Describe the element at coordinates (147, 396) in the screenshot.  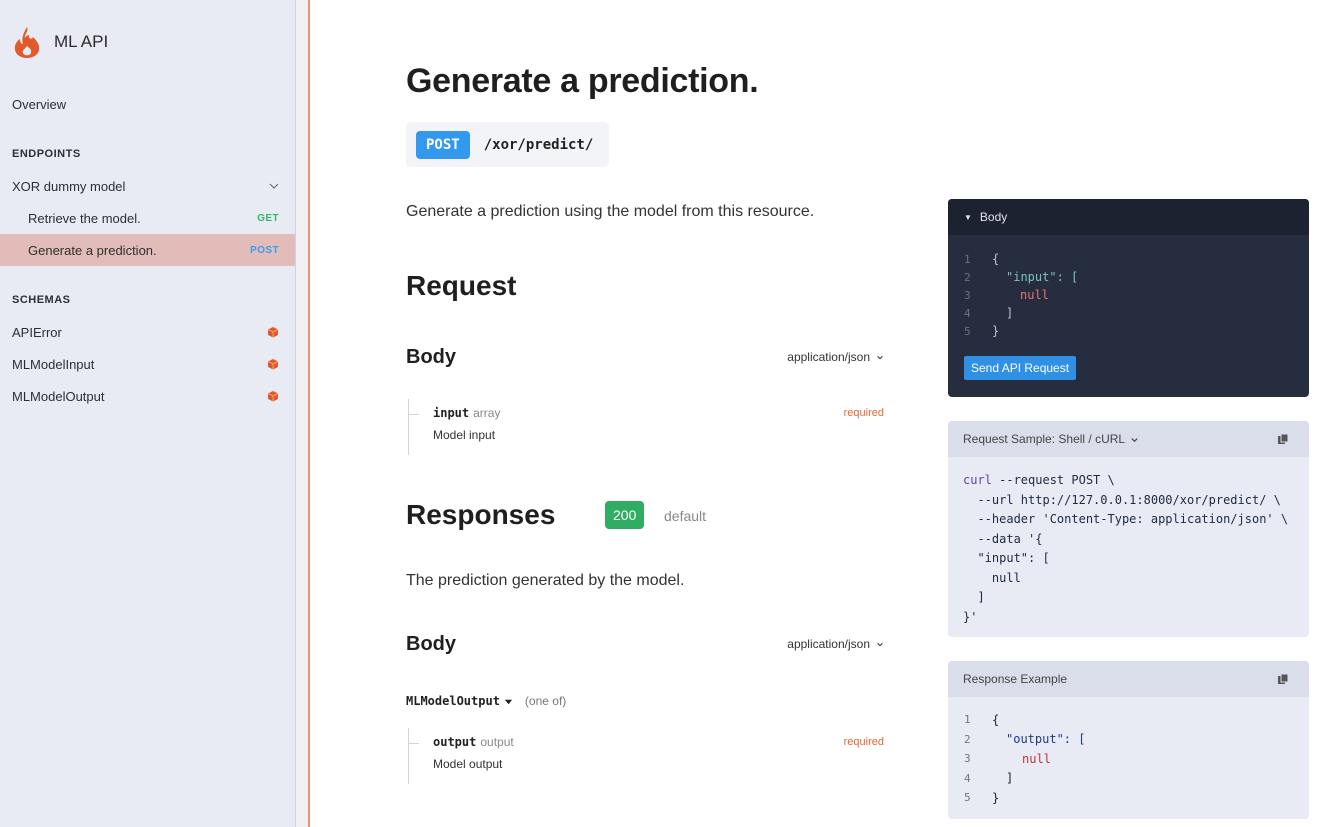
I see `sidebar-item-schema-mlmodeloutput: MLModelOutput` at that location.